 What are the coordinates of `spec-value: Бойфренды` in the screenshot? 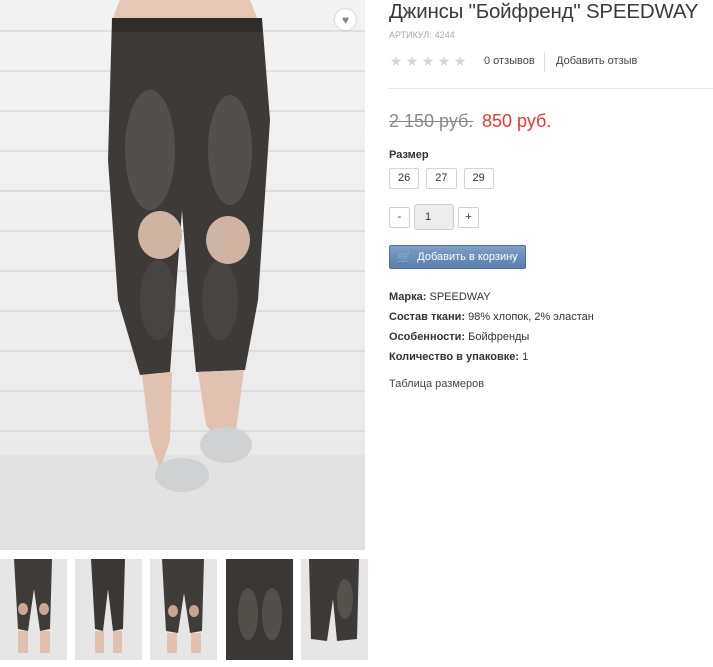 It's located at (499, 337).